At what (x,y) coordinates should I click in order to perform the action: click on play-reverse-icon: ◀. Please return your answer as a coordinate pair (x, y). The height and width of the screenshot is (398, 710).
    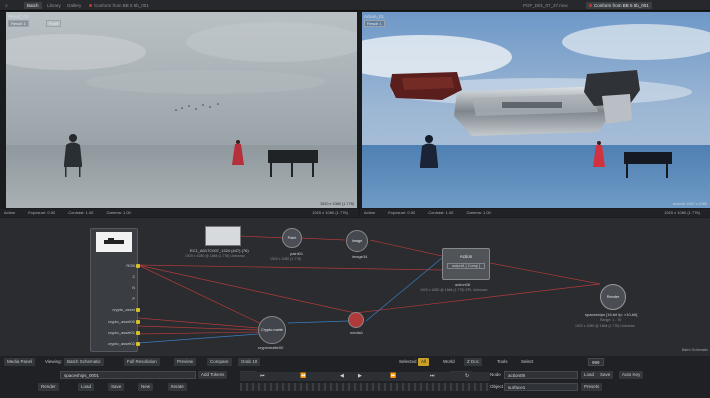
    Looking at the image, I should click on (342, 376).